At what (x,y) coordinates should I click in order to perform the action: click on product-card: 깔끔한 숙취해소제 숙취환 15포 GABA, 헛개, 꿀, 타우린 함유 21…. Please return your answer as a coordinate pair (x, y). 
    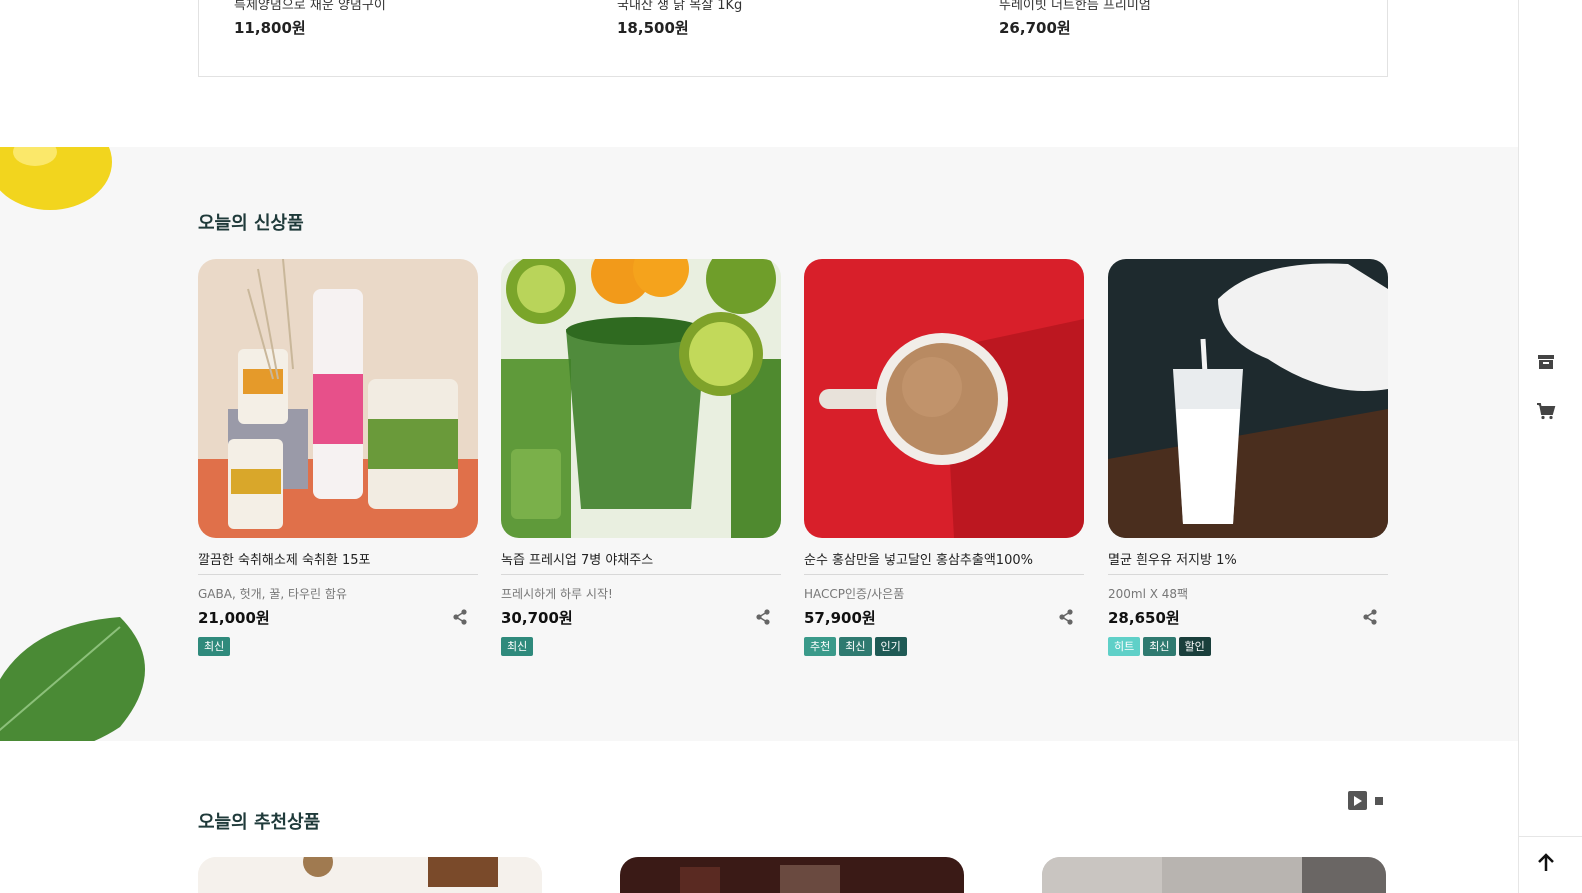
    Looking at the image, I should click on (338, 457).